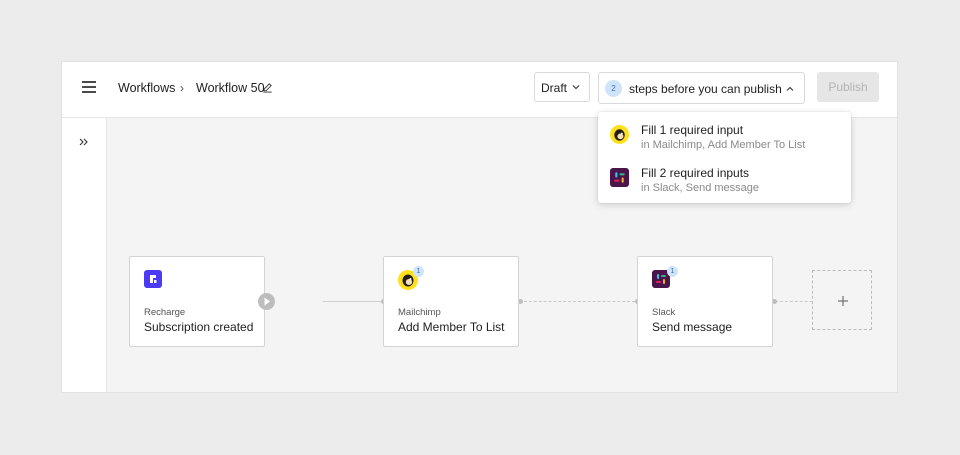 The height and width of the screenshot is (455, 960). What do you see at coordinates (692, 327) in the screenshot?
I see `node-action-name: Send message` at bounding box center [692, 327].